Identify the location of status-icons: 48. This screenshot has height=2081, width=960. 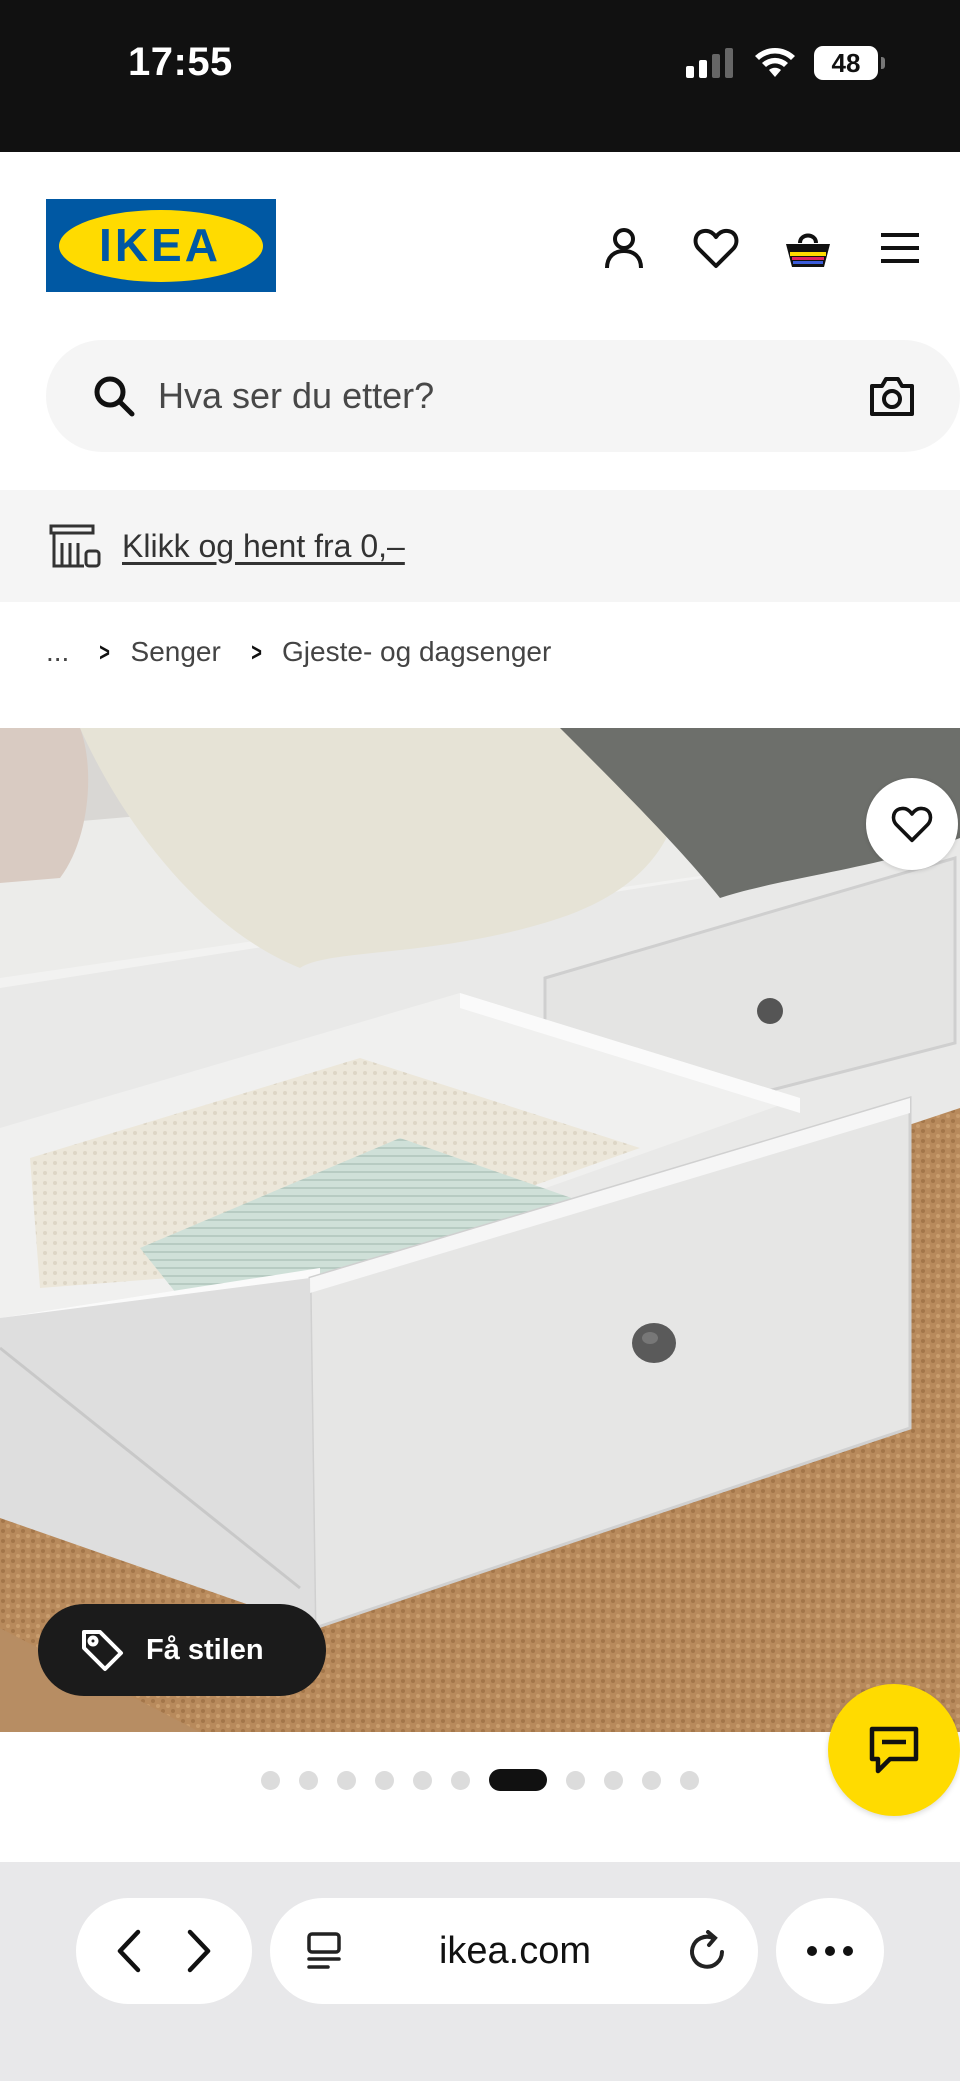
(785, 63).